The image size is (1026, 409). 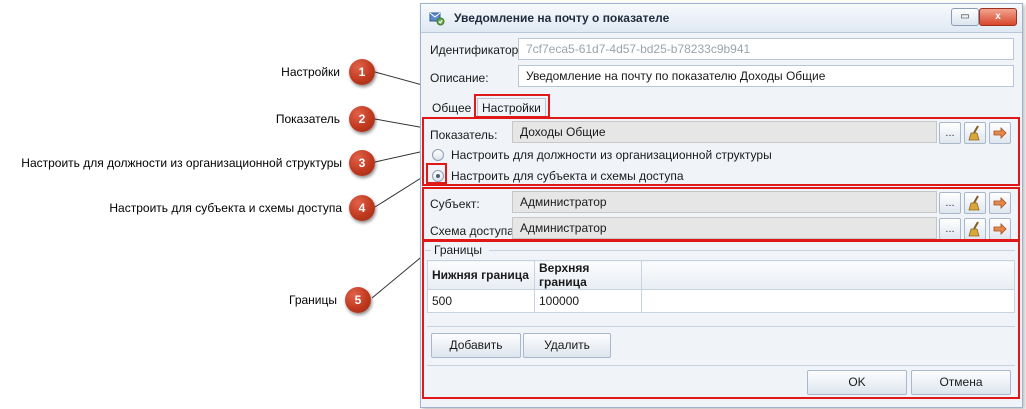 I want to click on add-bound-button: Добавить, so click(x=476, y=345).